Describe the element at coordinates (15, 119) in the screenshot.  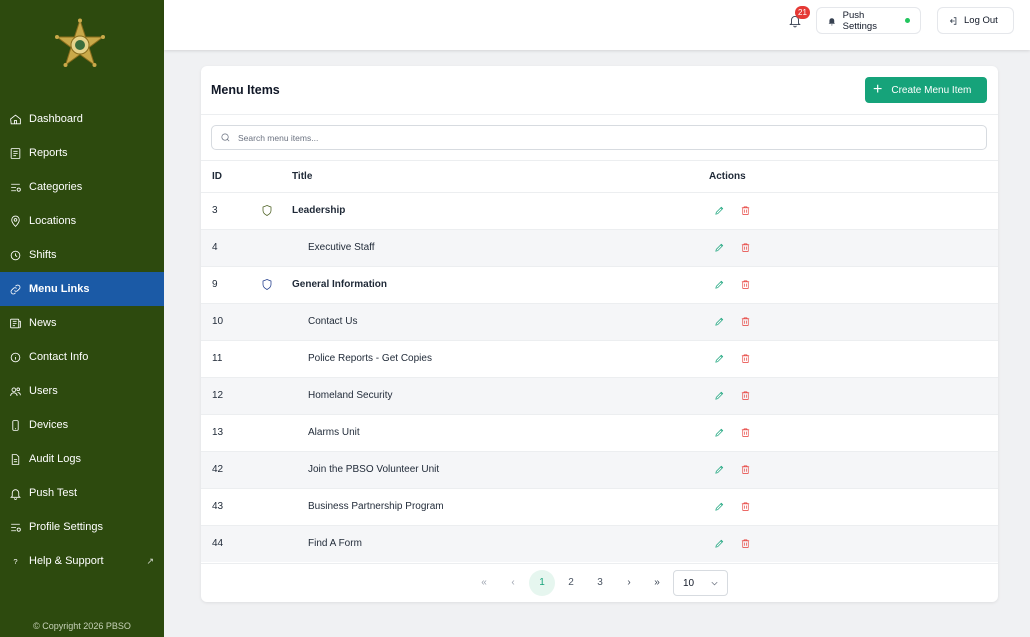
I see `home-icon` at that location.